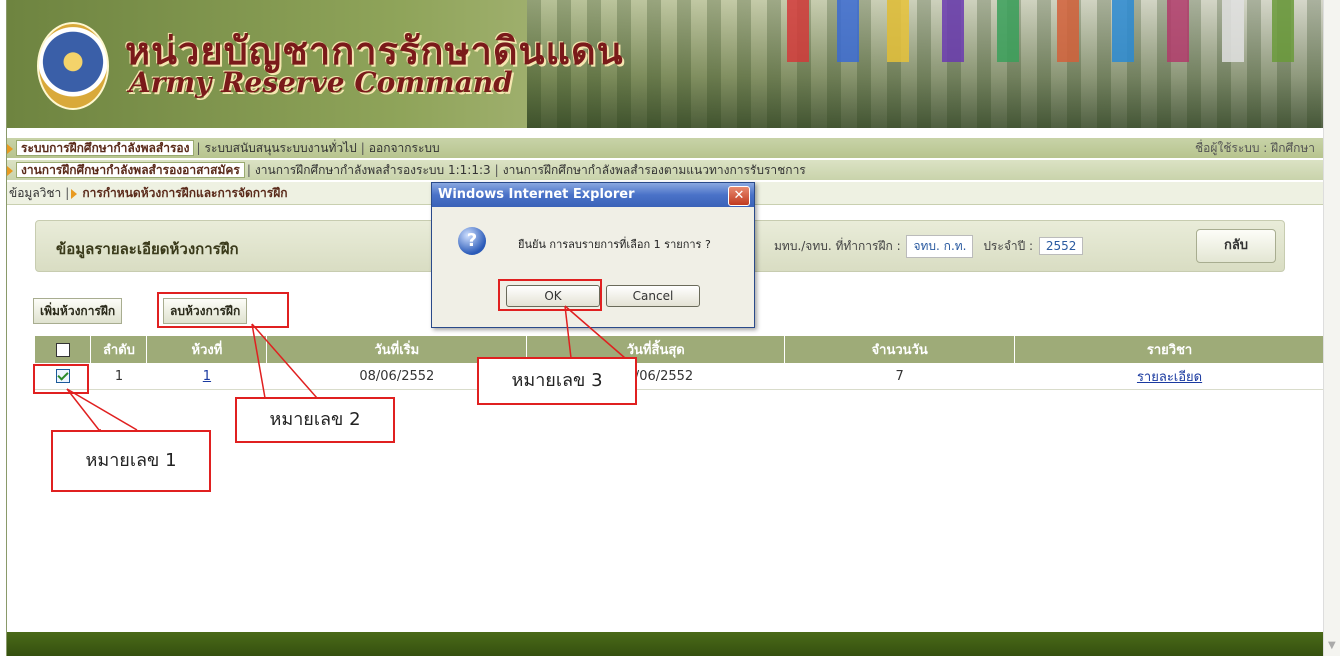 The image size is (1340, 656). What do you see at coordinates (837, 246) in the screenshot?
I see `unit-label: มทบ./จทบ. ที่ทำการฝึก :` at bounding box center [837, 246].